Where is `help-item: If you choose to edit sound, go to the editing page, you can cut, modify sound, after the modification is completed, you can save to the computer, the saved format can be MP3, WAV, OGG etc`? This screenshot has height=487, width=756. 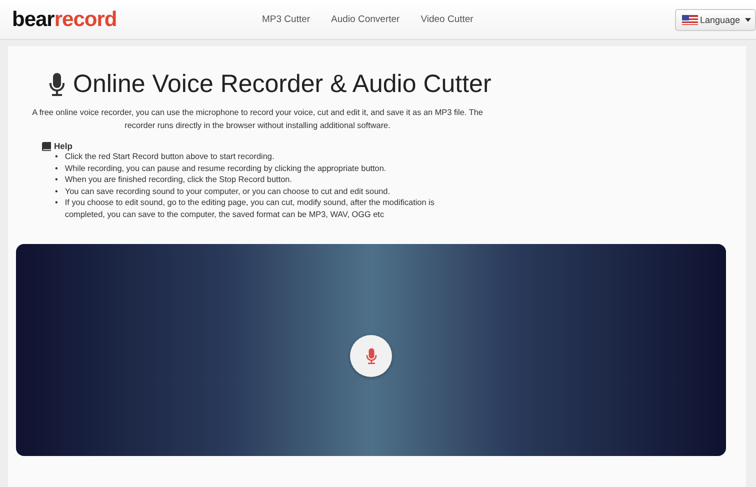
help-item: If you choose to edit sound, go to the editing page, you can cut, modify sound, after the modification is completed, you can save to the computer, the saved format can be MP3, WAV, OGG etc is located at coordinates (250, 208).